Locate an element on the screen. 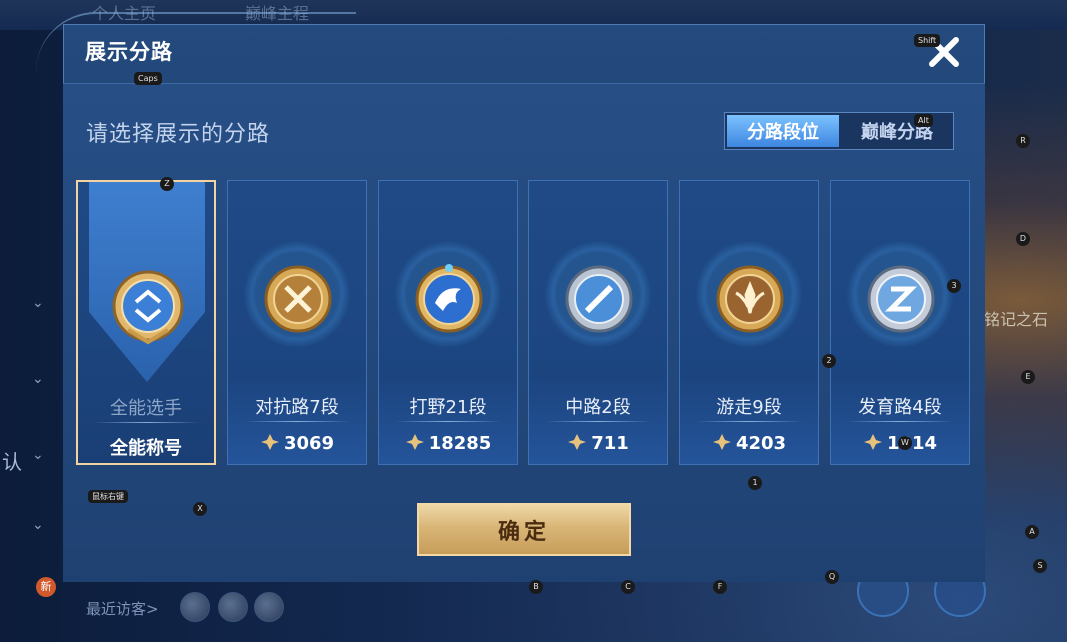 Image resolution: width=1067 pixels, height=642 pixels. lane-card-farm: 发育路4段 1914 is located at coordinates (900, 322).